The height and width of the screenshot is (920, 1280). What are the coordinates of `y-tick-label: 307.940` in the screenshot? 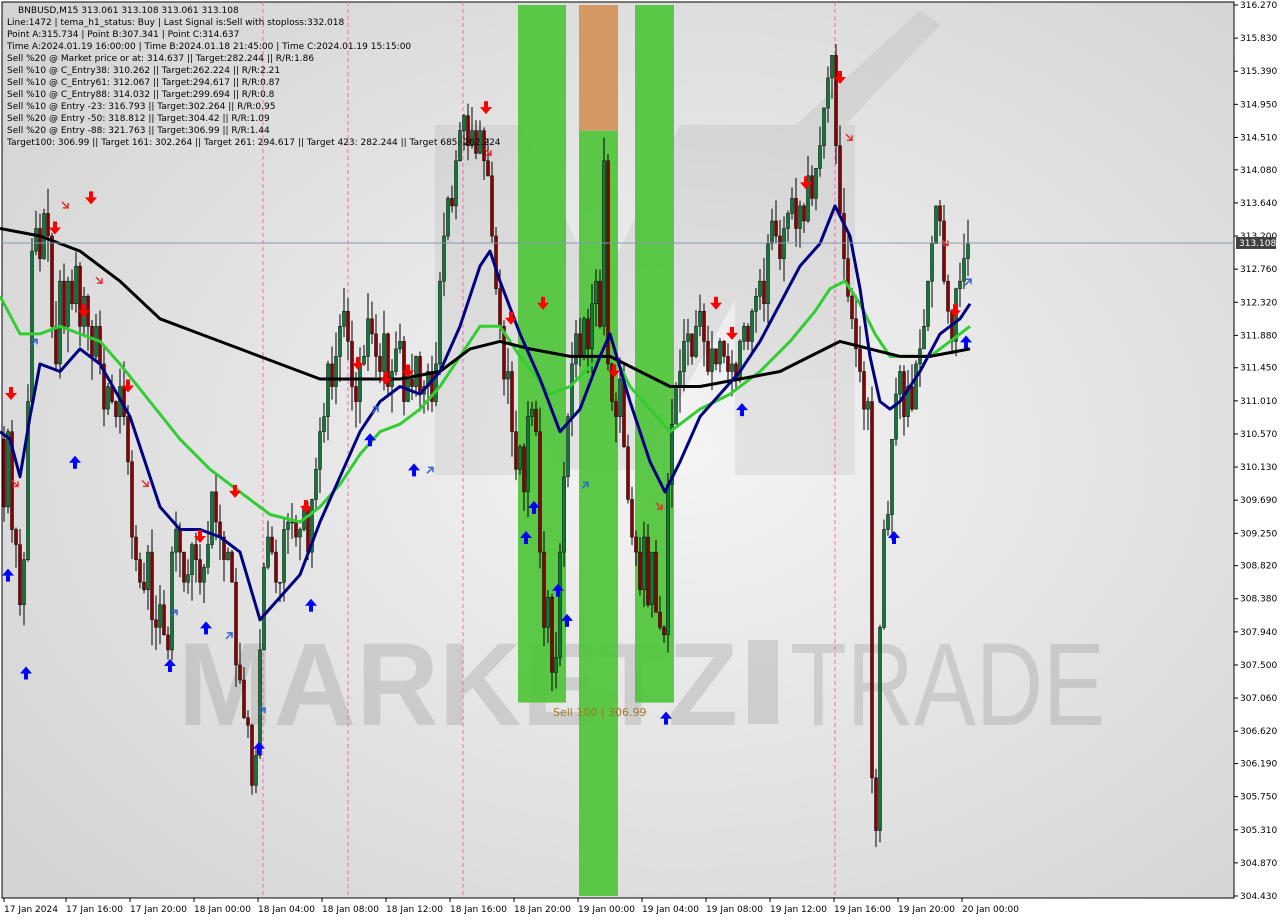 It's located at (1258, 633).